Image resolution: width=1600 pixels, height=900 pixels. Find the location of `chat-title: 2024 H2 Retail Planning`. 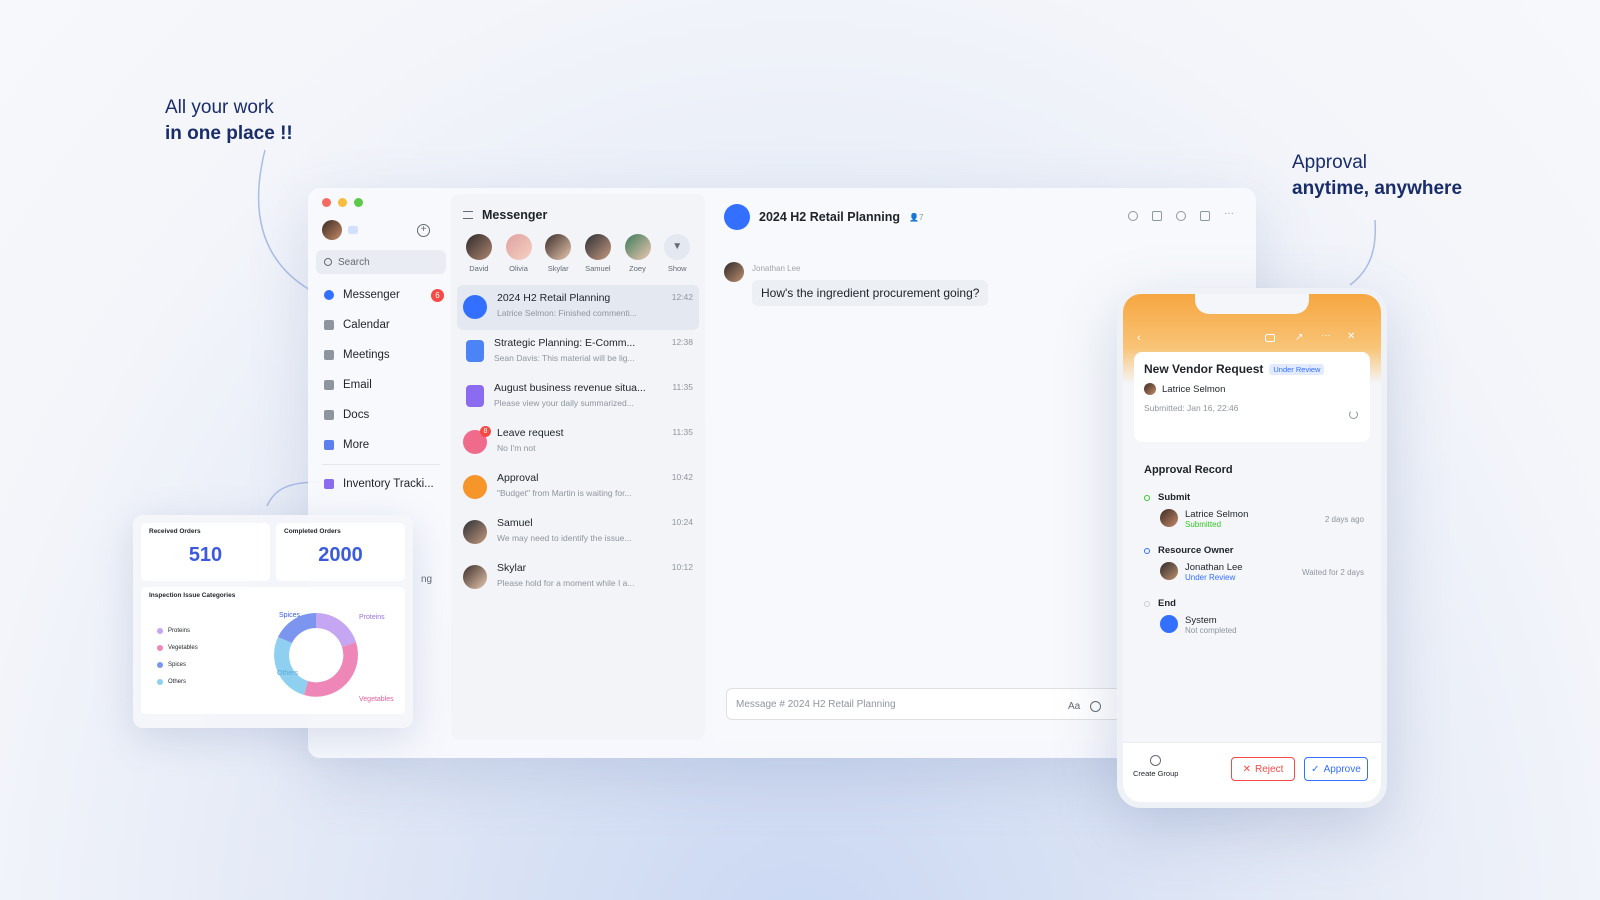

chat-title: 2024 H2 Retail Planning is located at coordinates (830, 217).